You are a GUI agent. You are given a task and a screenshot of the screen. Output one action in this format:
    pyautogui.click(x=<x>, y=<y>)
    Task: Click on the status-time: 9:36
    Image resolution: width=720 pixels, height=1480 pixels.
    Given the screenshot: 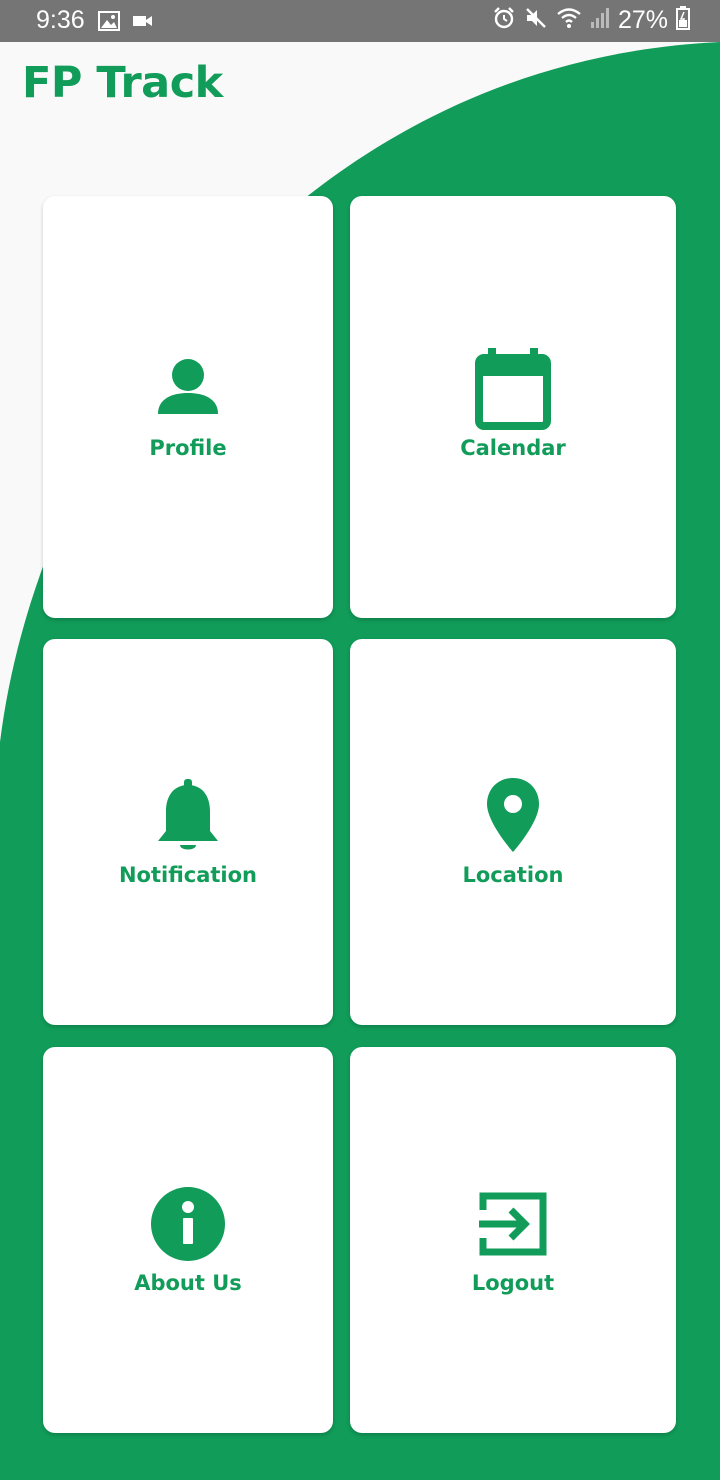 What is the action you would take?
    pyautogui.click(x=60, y=20)
    